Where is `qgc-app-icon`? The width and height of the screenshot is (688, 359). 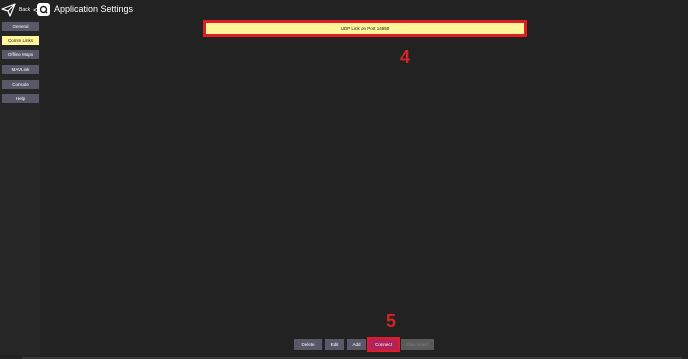
qgc-app-icon is located at coordinates (43, 9).